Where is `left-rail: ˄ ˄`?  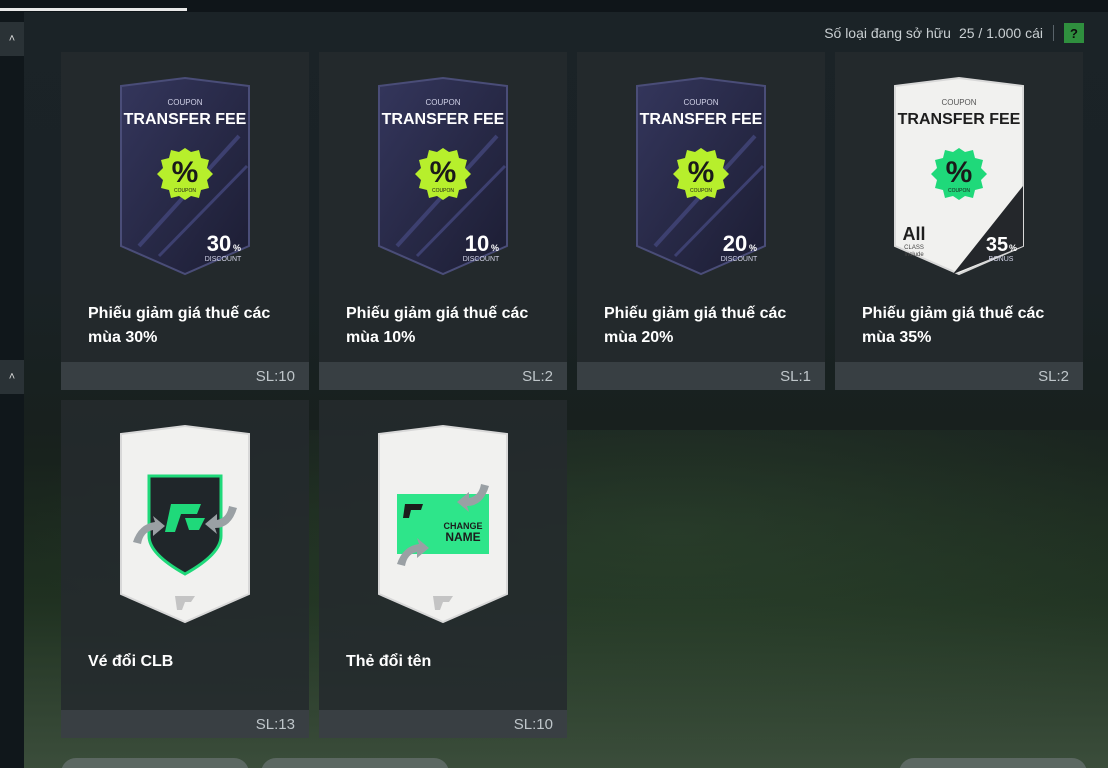
left-rail: ˄ ˄ is located at coordinates (12, 390).